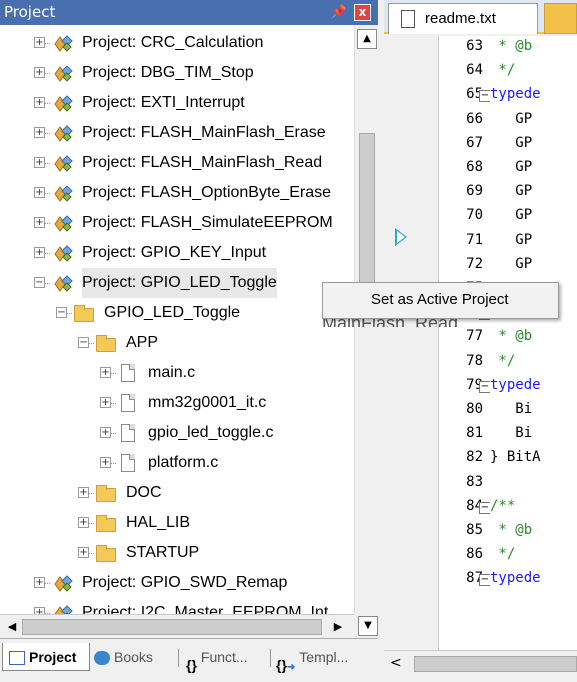 The height and width of the screenshot is (682, 577). I want to click on code-line: typede, so click(515, 384).